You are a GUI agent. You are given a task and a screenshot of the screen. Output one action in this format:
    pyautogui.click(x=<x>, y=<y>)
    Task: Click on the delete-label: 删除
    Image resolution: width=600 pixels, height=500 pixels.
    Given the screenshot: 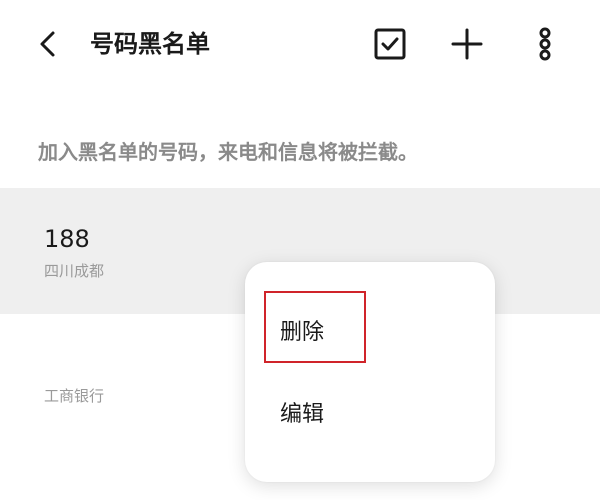 What is the action you would take?
    pyautogui.click(x=302, y=332)
    